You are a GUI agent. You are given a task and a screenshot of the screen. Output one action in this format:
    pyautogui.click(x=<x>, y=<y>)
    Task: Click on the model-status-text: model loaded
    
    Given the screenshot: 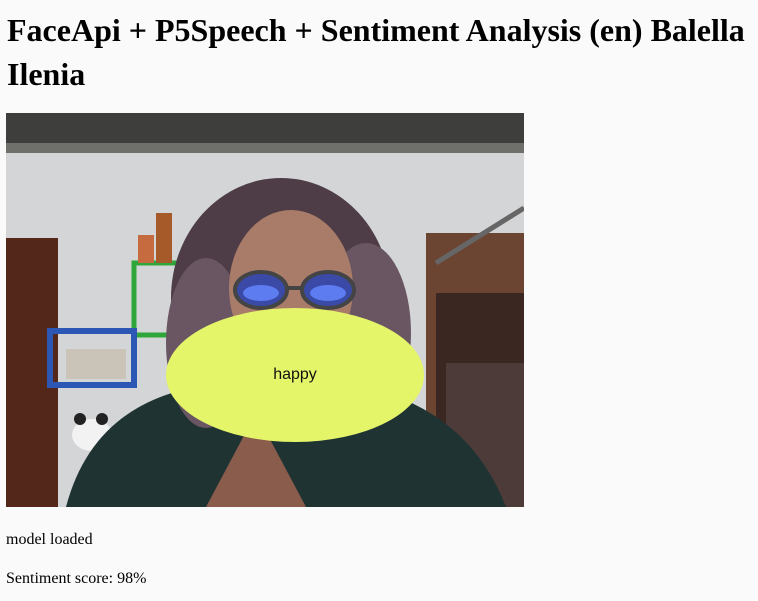 What is the action you would take?
    pyautogui.click(x=49, y=539)
    